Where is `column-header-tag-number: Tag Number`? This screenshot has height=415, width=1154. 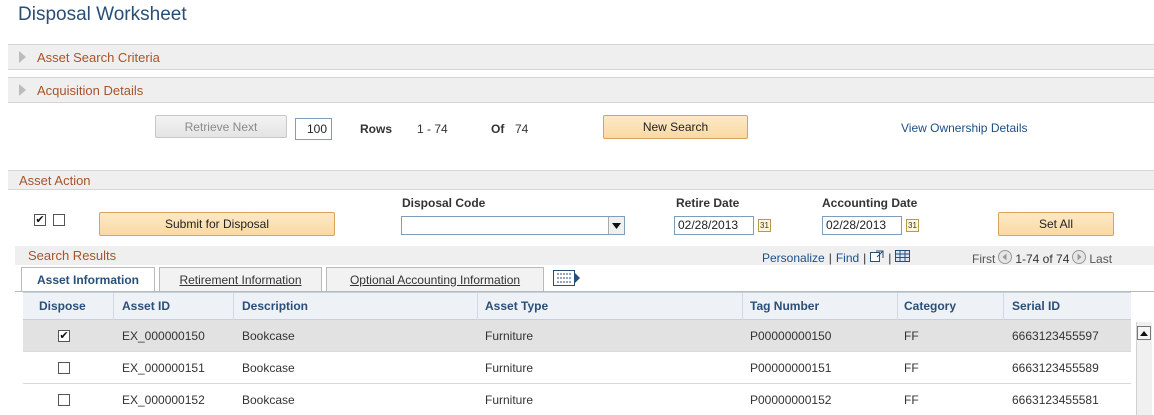
column-header-tag-number: Tag Number is located at coordinates (784, 306).